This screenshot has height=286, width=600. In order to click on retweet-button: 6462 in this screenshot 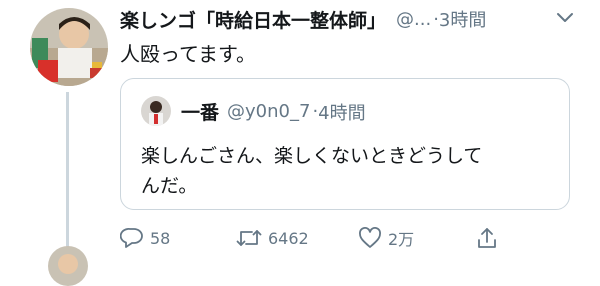, I will do `click(272, 238)`.